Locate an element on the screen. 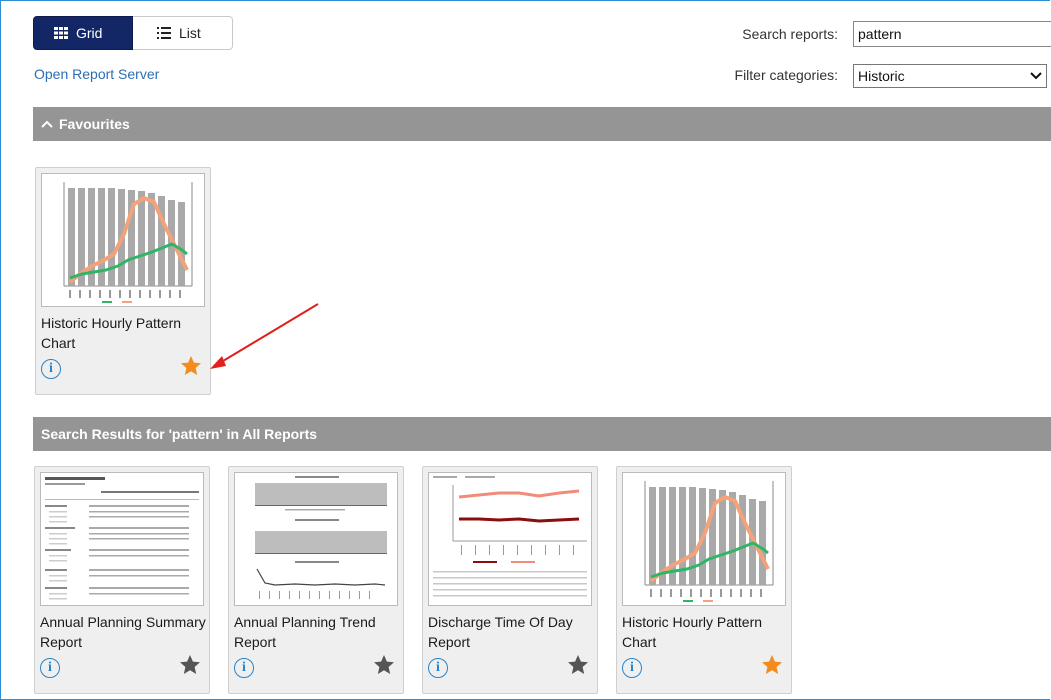 Image resolution: width=1051 pixels, height=700 pixels. report-card: Annual Planning Trend Report i is located at coordinates (316, 580).